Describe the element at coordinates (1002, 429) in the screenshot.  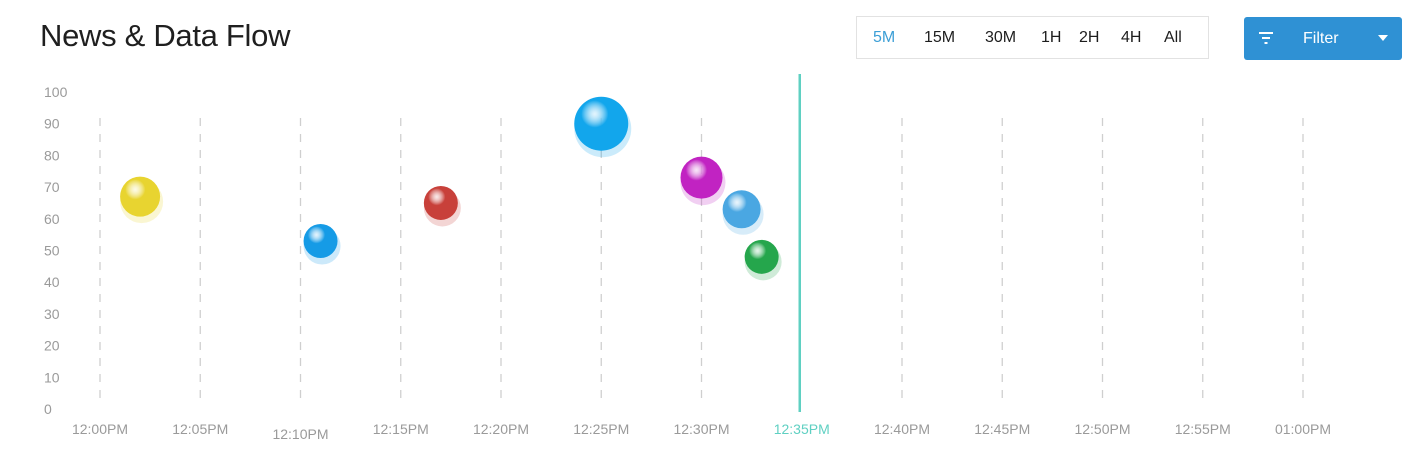
I see `x-tick-label: 12:45PM` at that location.